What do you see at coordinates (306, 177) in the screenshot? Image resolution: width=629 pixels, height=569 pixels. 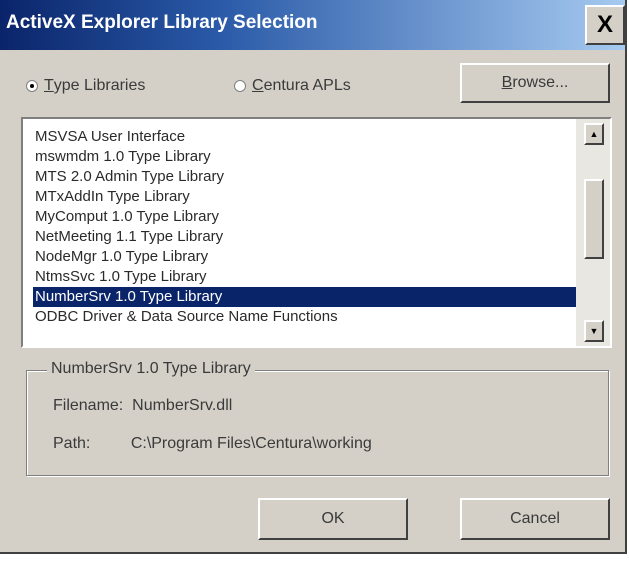 I see `list-item: MTS 2.0 Admin Type Library` at bounding box center [306, 177].